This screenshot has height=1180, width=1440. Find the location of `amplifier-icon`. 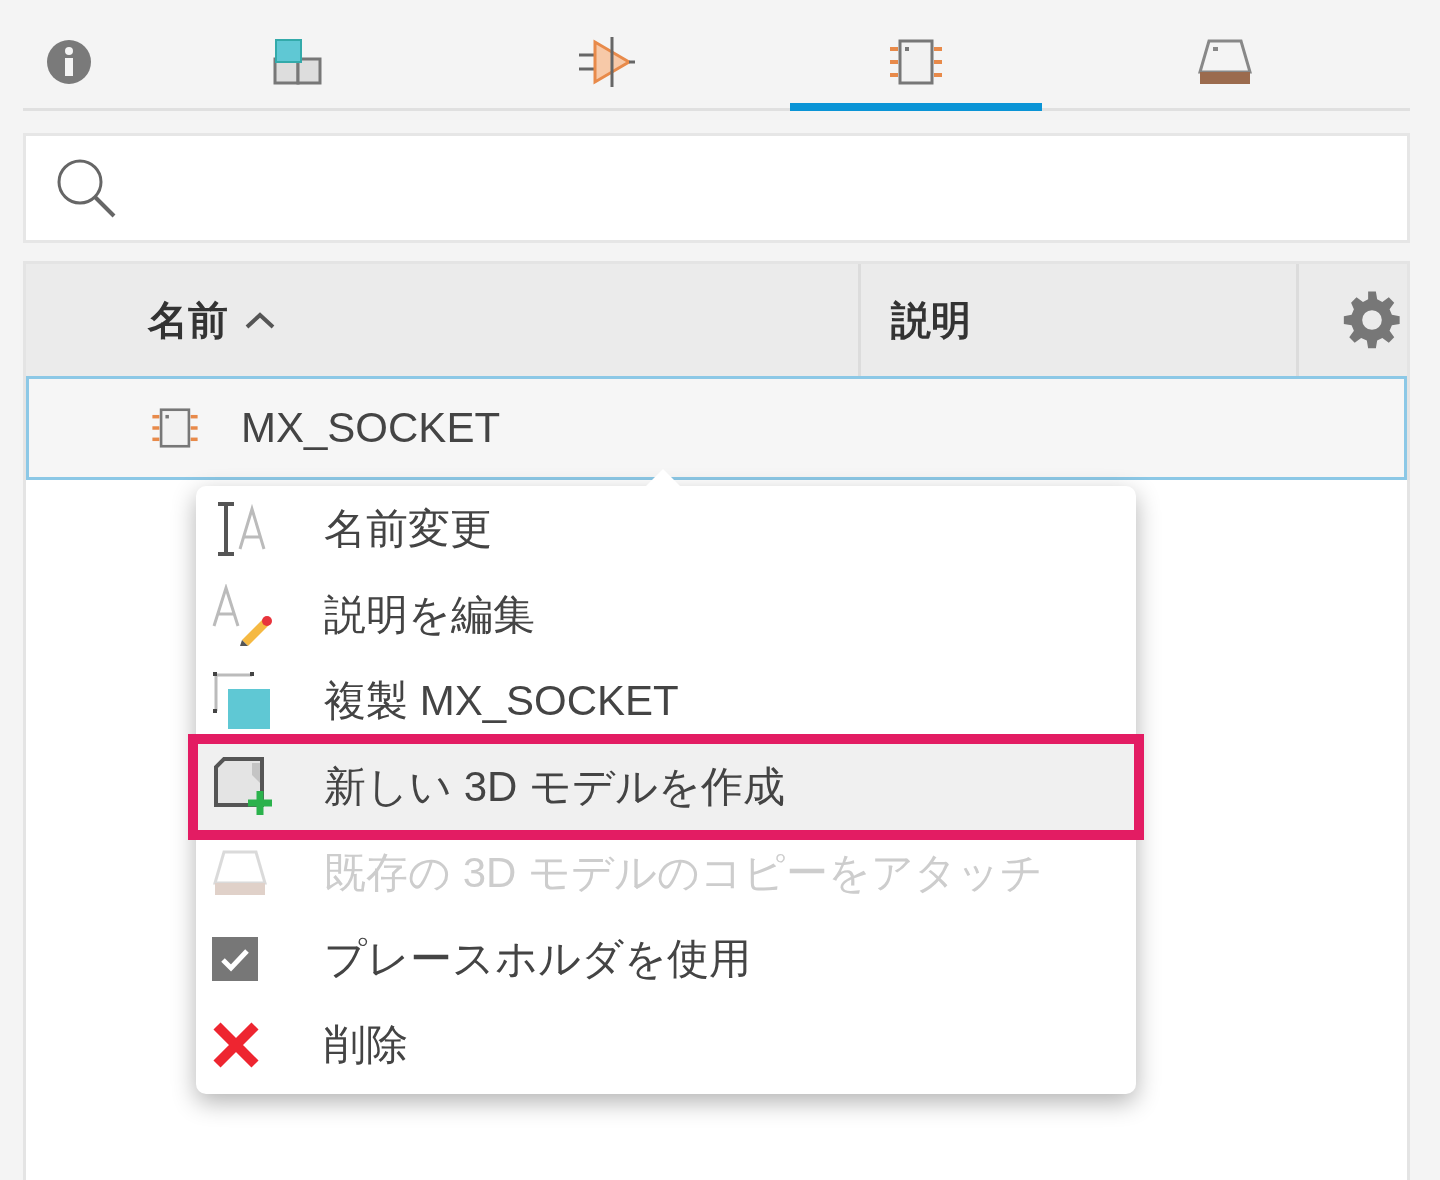

amplifier-icon is located at coordinates (607, 61).